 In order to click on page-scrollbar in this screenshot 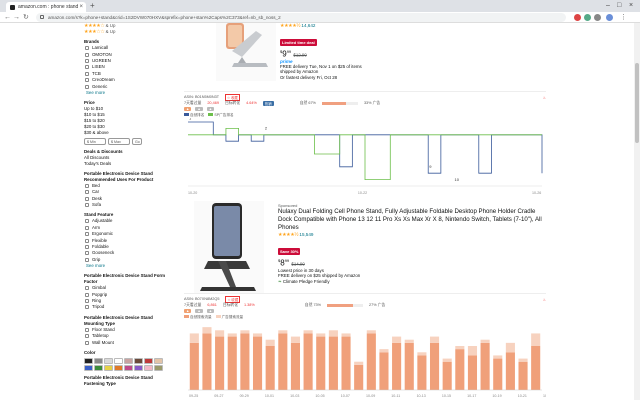, I will do `click(637, 211)`.